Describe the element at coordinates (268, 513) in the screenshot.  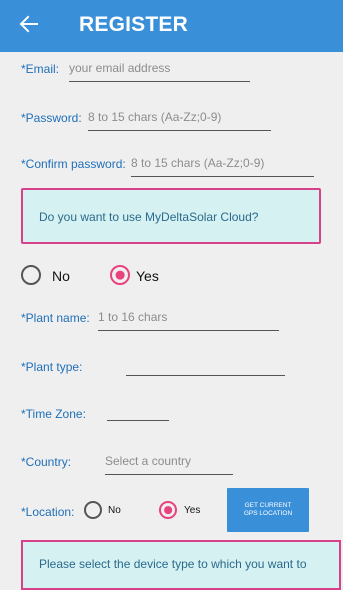
I see `gps-button-line2: GPS LOCATION` at that location.